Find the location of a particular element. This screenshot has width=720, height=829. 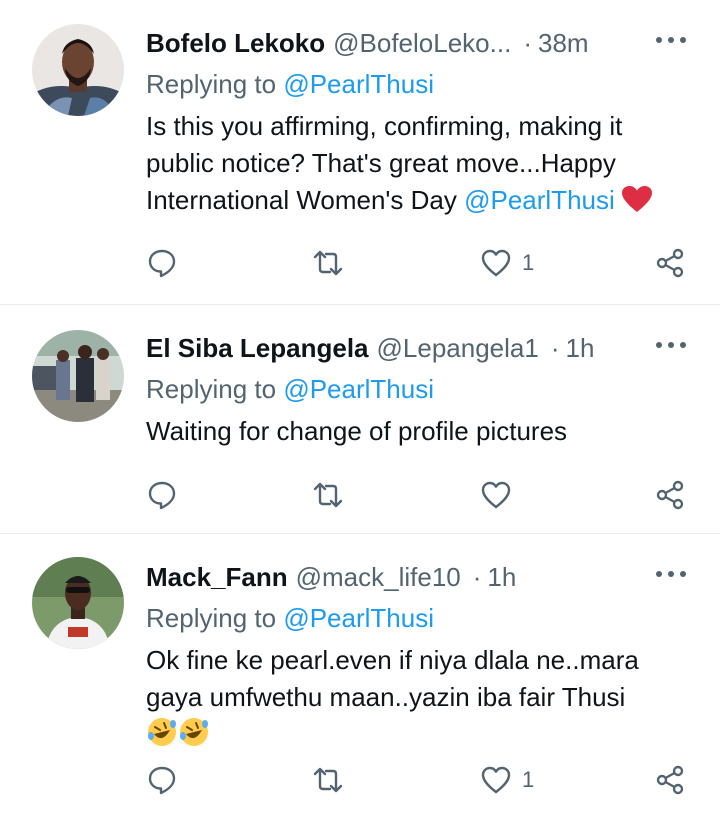

tweet-text: Waiting for change of profile pictures is located at coordinates (416, 431).